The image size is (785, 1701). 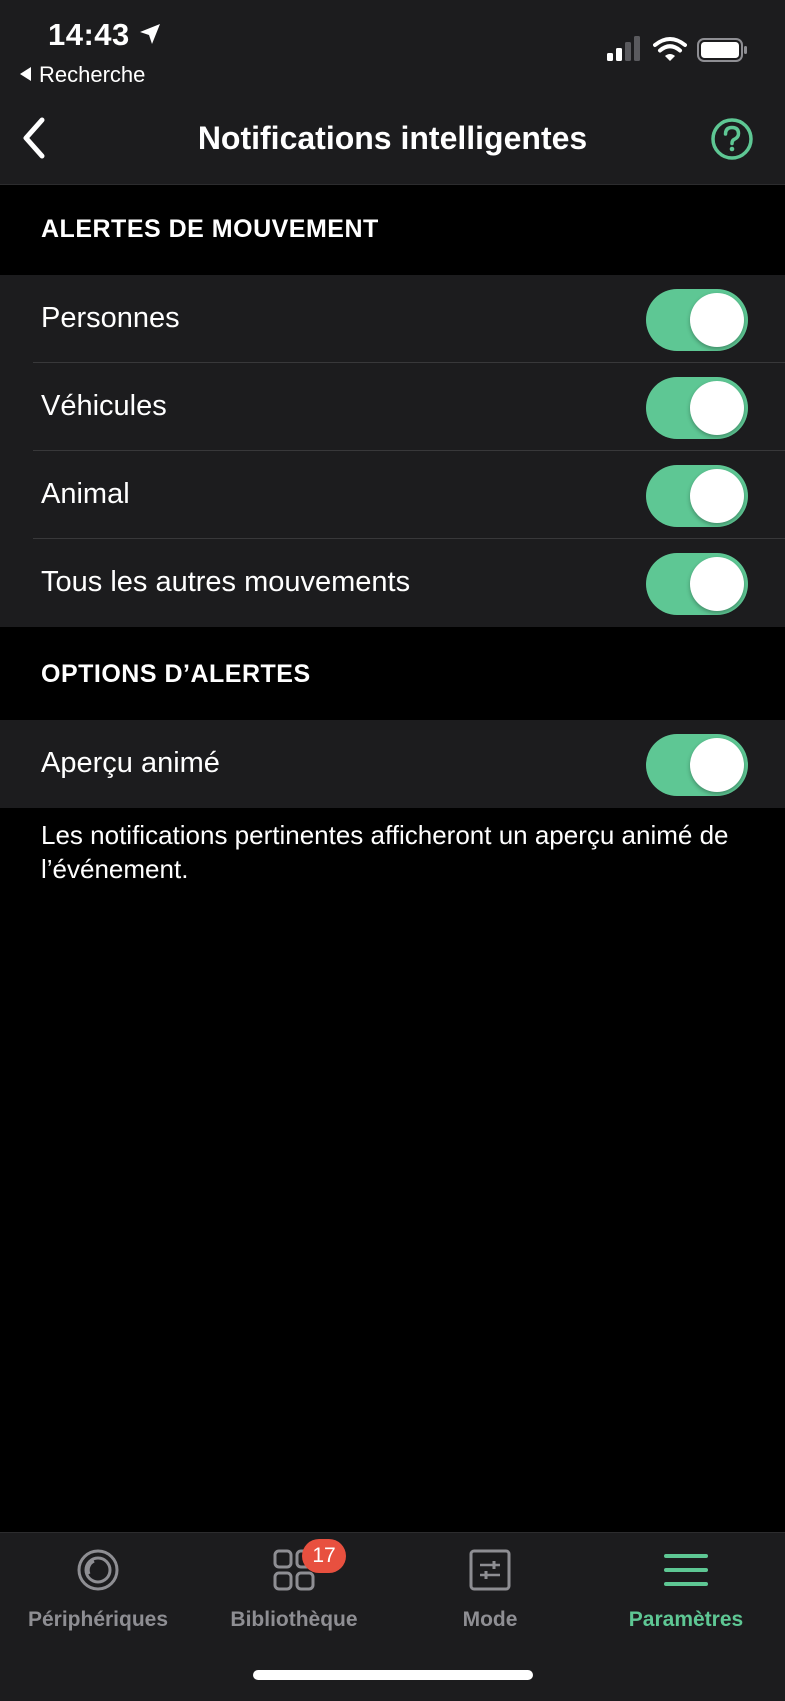 I want to click on row-label: Personnes, so click(x=110, y=318).